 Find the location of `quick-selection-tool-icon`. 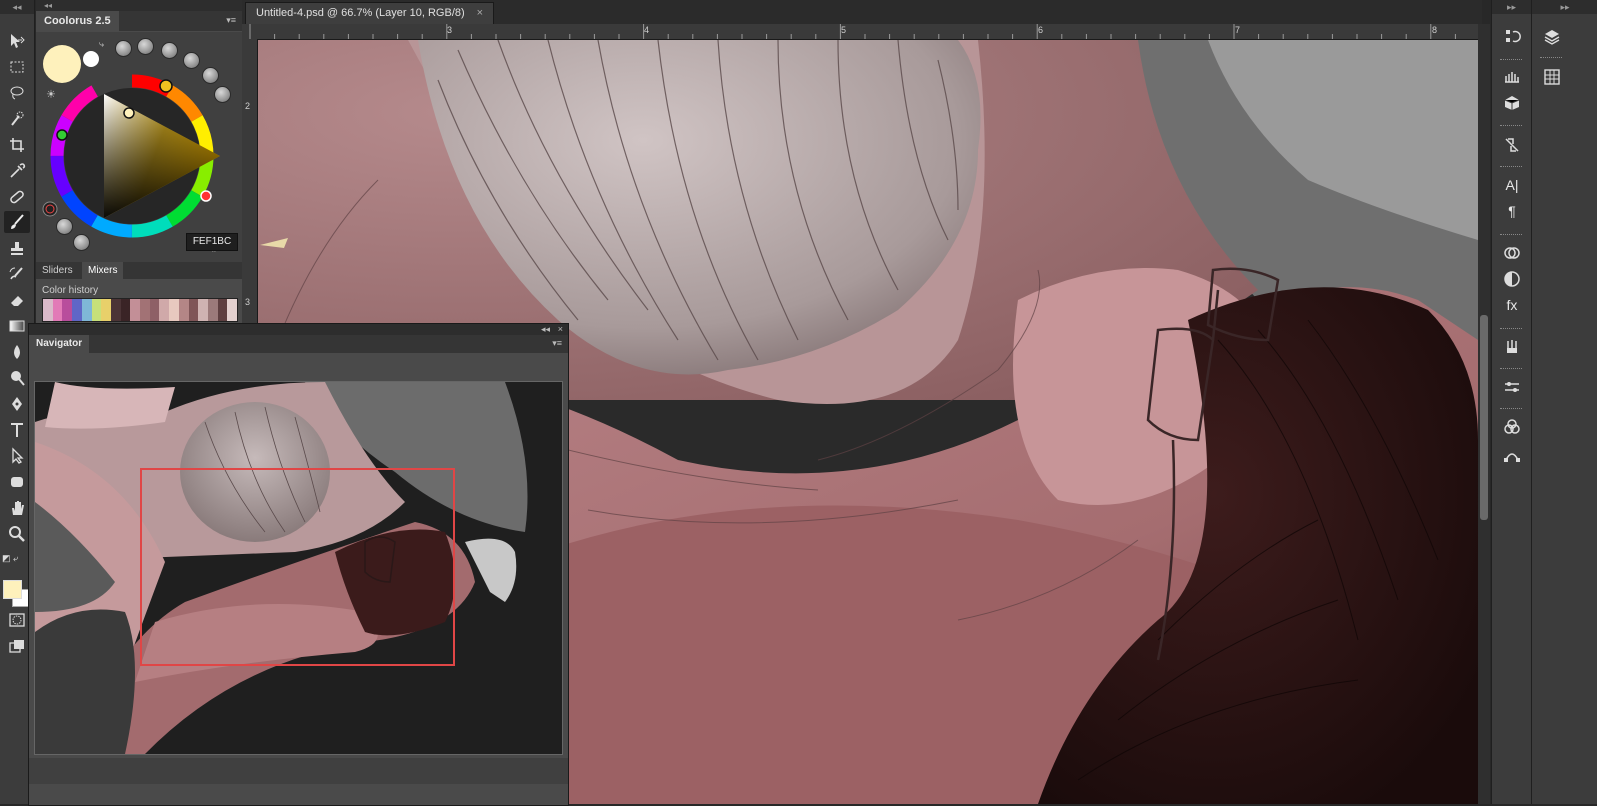

quick-selection-tool-icon is located at coordinates (17, 119).